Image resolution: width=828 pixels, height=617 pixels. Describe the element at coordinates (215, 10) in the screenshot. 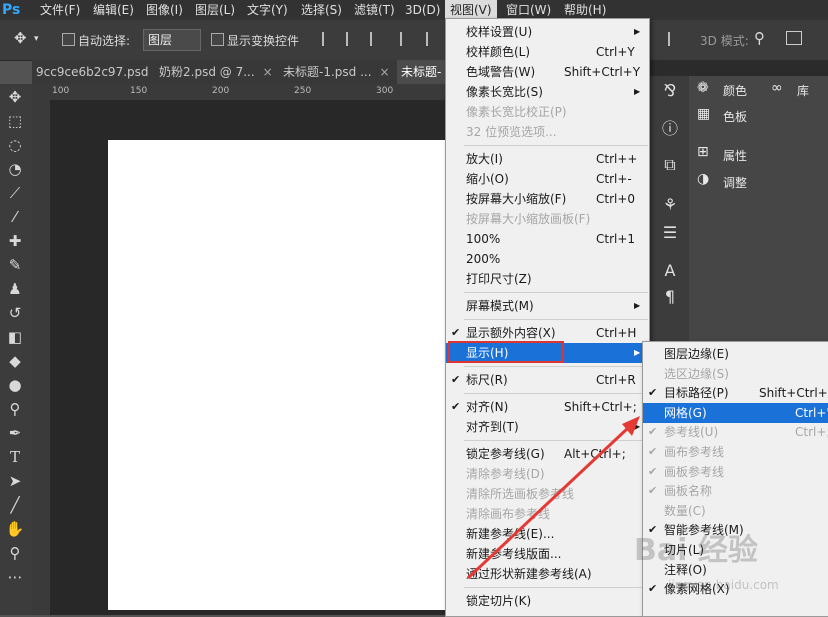

I see `menu-layer: 图层(L)` at that location.